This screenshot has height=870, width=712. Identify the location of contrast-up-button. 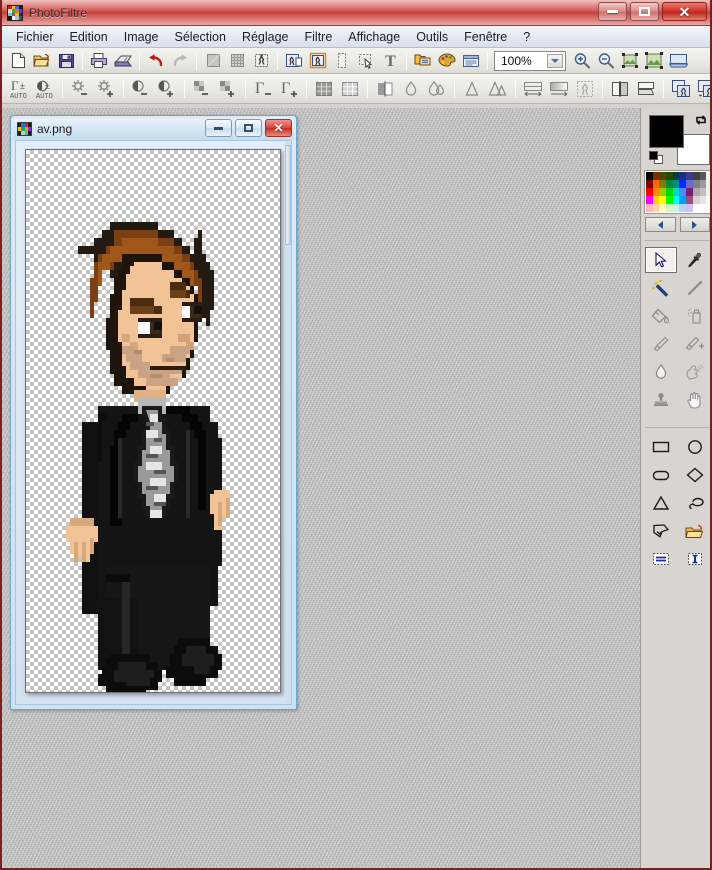
(167, 89).